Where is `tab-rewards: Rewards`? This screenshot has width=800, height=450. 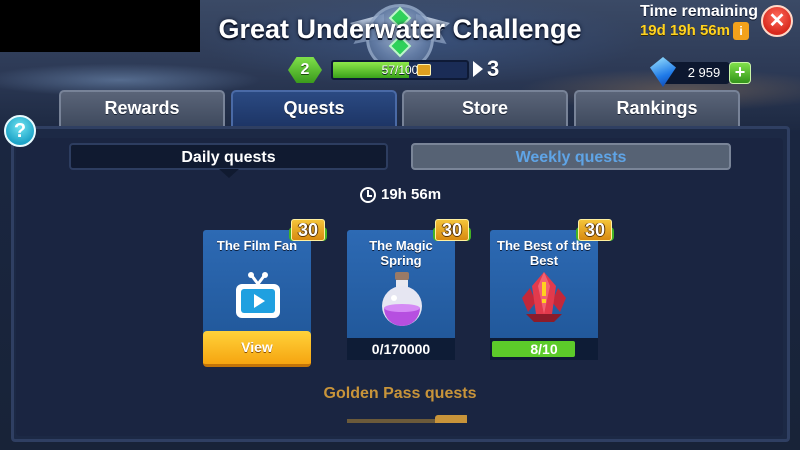 tab-rewards: Rewards is located at coordinates (142, 108).